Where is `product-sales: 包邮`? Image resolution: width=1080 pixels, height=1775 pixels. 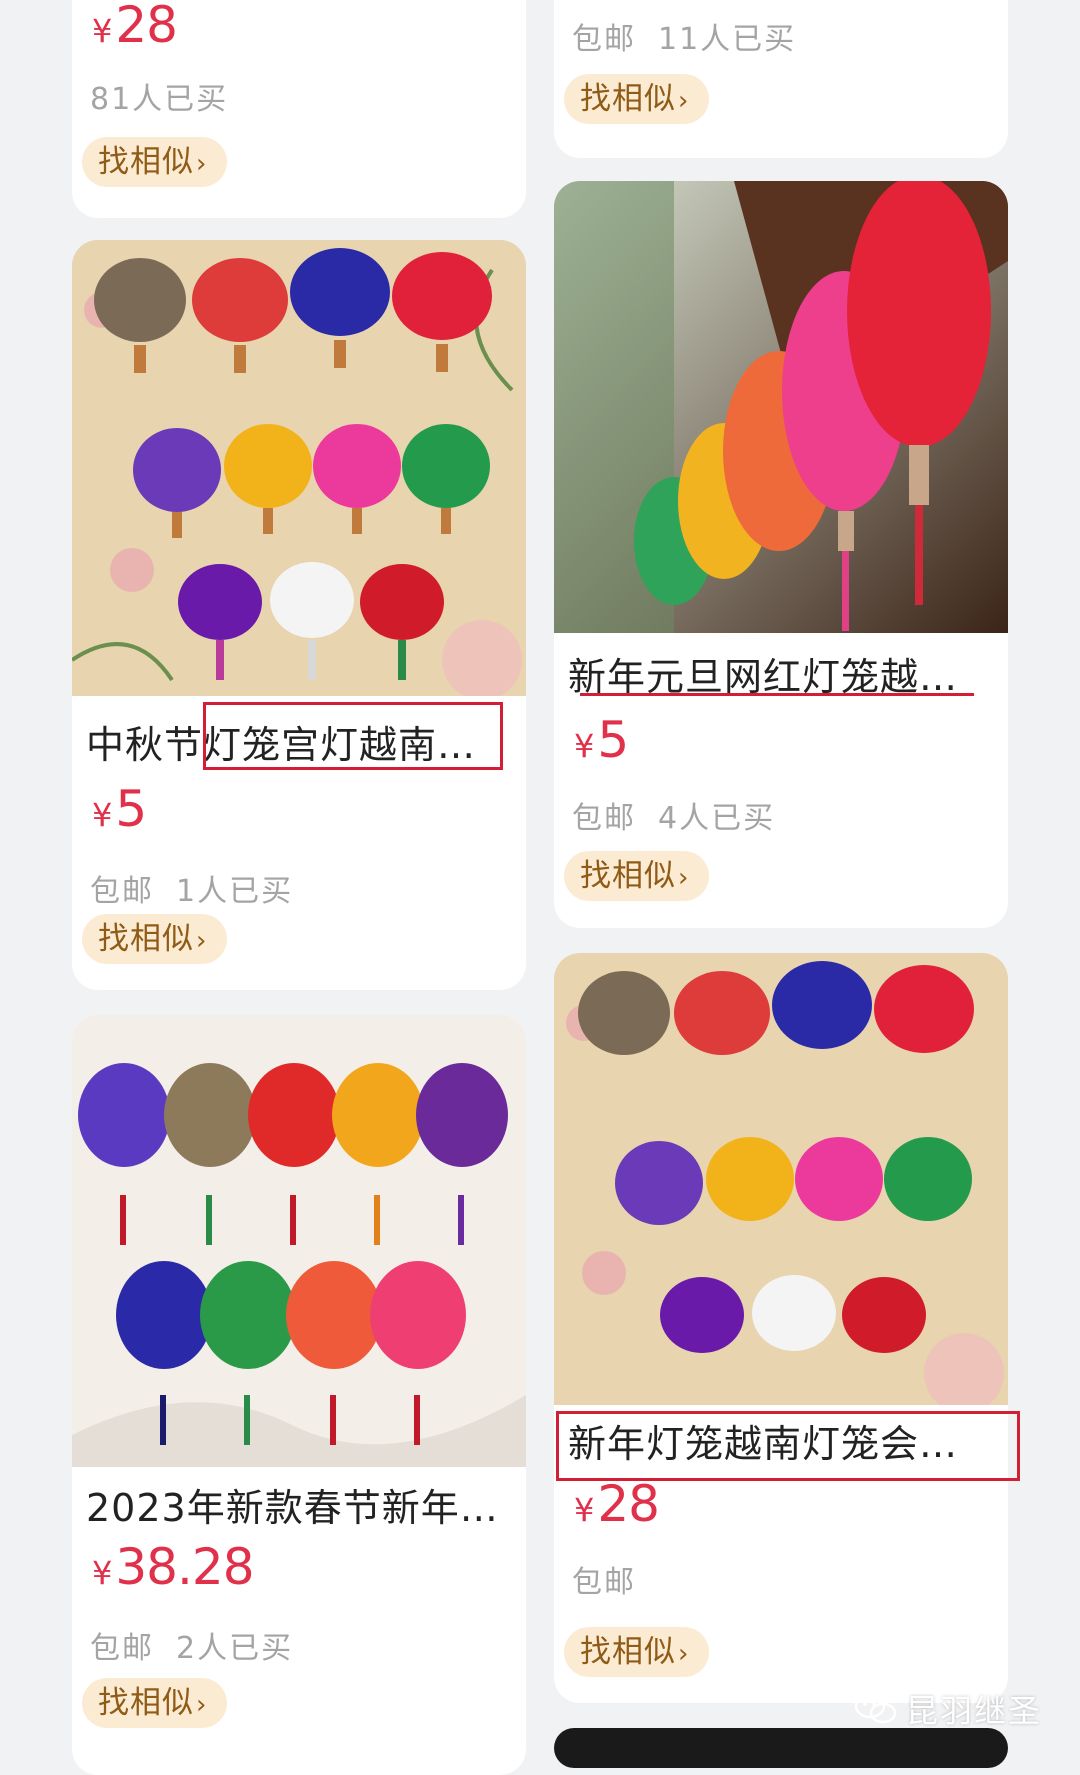 product-sales: 包邮 is located at coordinates (604, 1582).